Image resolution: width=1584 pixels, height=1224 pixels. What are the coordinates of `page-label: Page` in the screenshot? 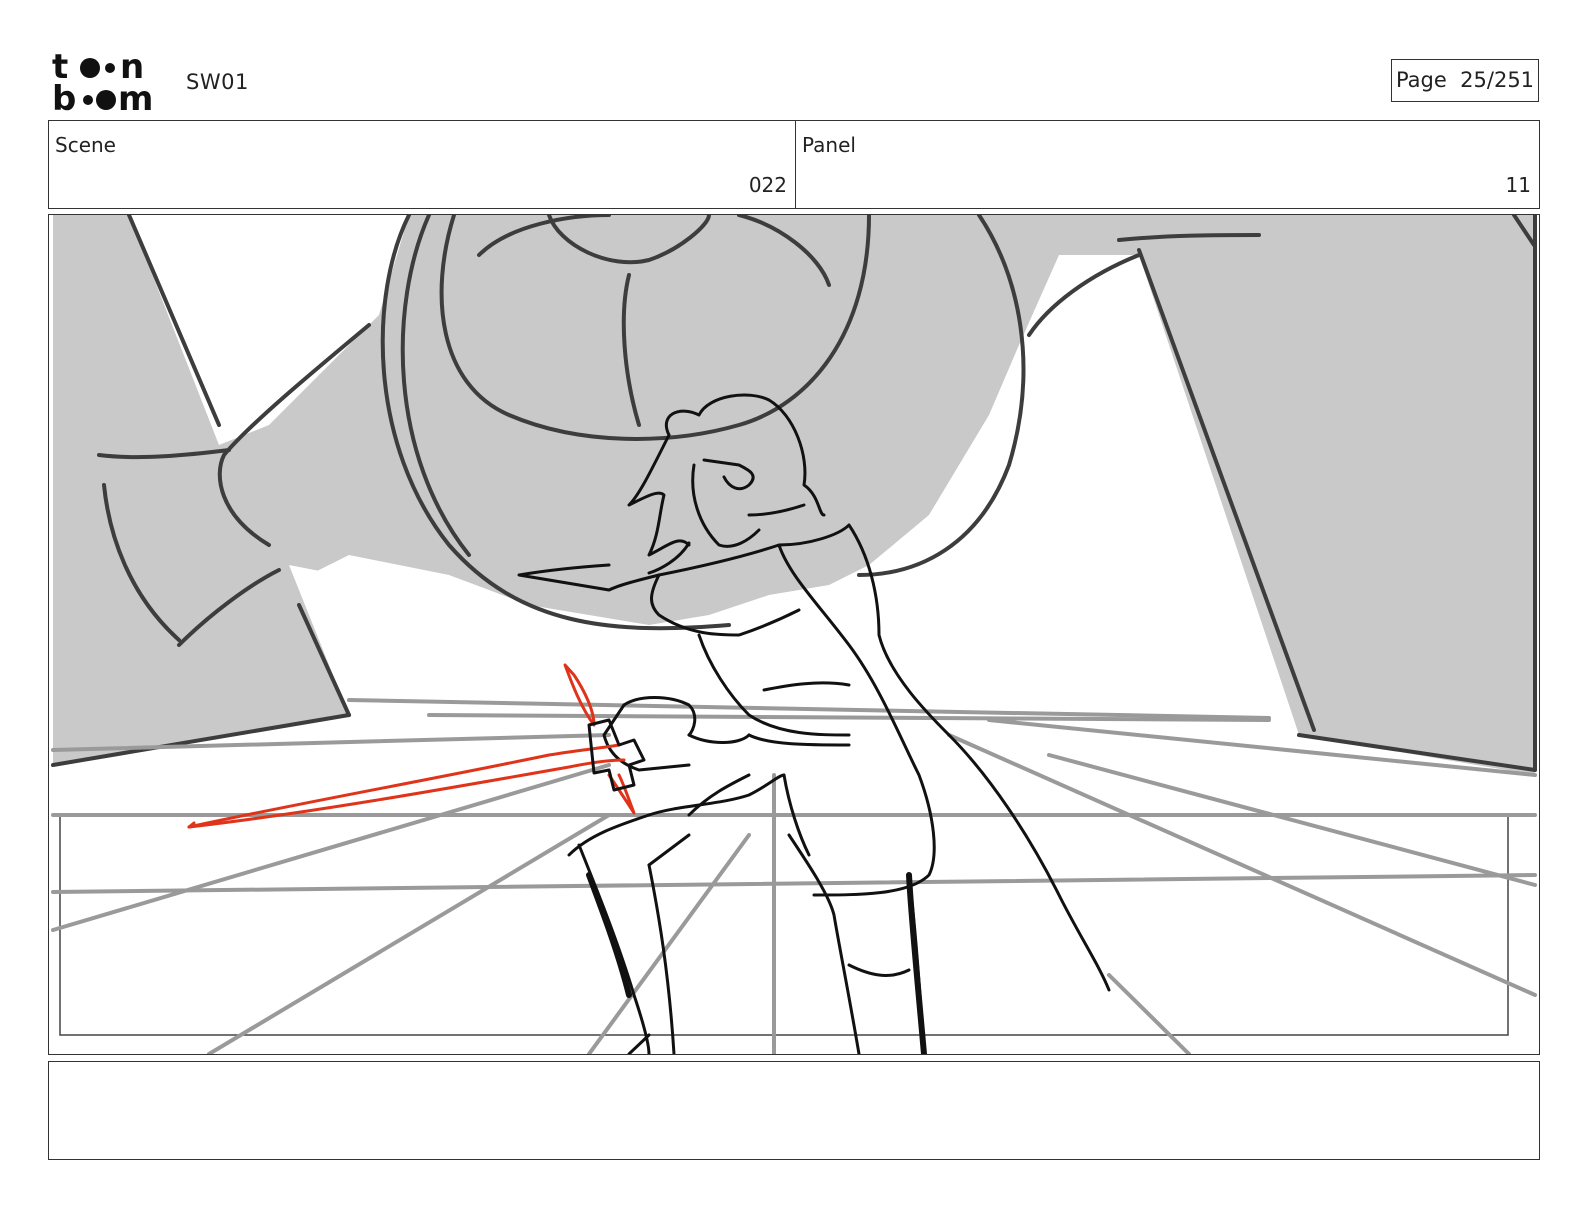 It's located at (1421, 80).